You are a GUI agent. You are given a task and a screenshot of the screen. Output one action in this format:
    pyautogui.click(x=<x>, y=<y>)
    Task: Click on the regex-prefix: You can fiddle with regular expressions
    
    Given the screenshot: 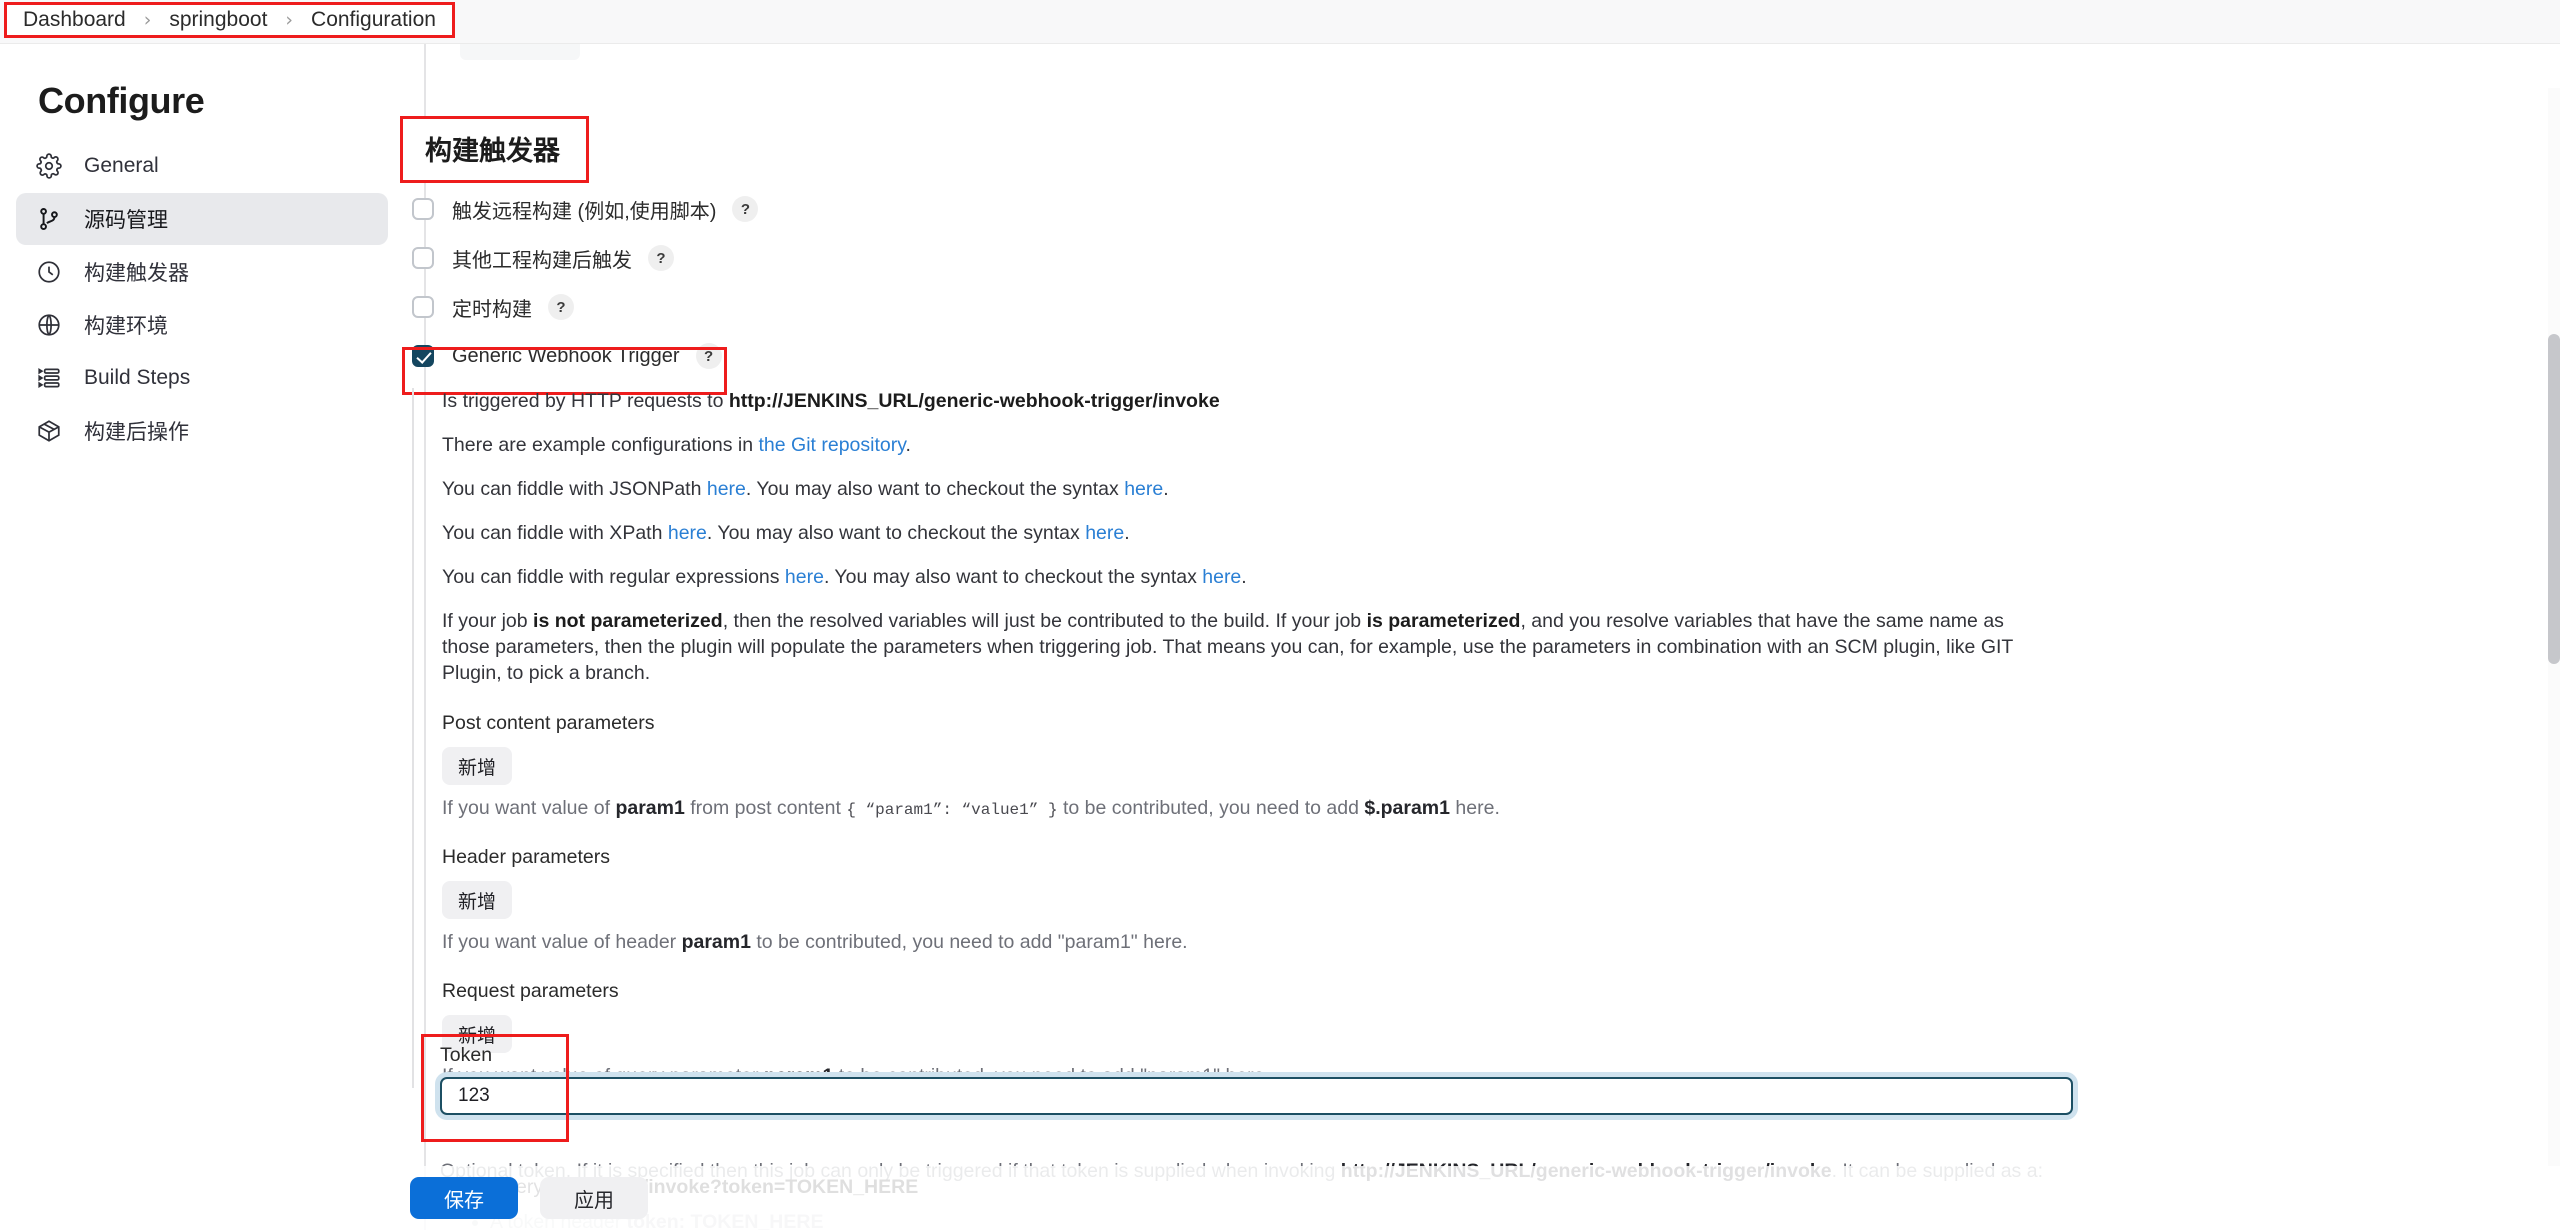 What is the action you would take?
    pyautogui.click(x=613, y=577)
    